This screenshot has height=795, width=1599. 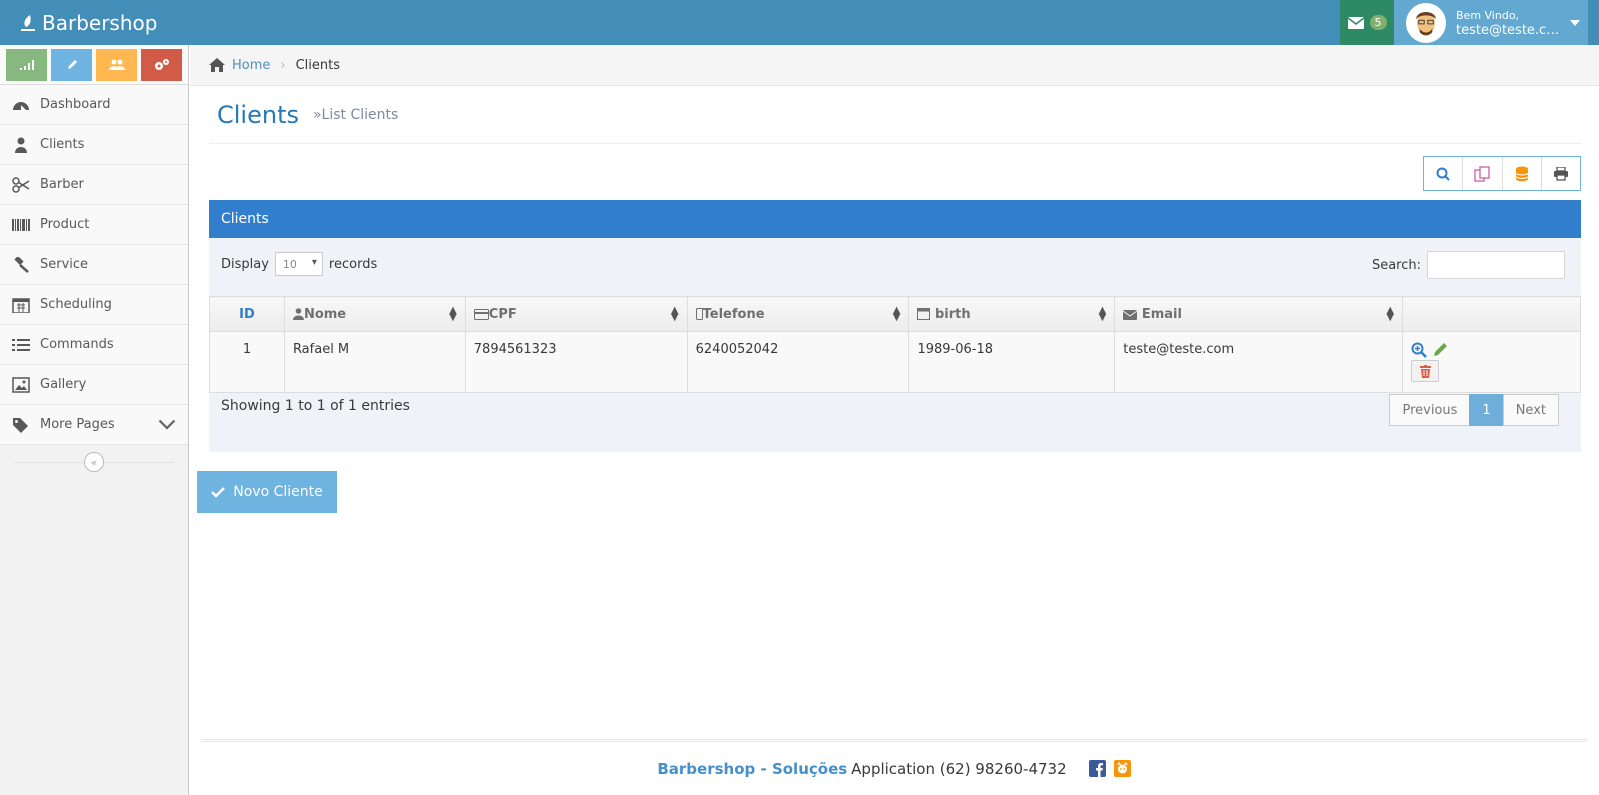 I want to click on copy-icon, so click(x=1482, y=173).